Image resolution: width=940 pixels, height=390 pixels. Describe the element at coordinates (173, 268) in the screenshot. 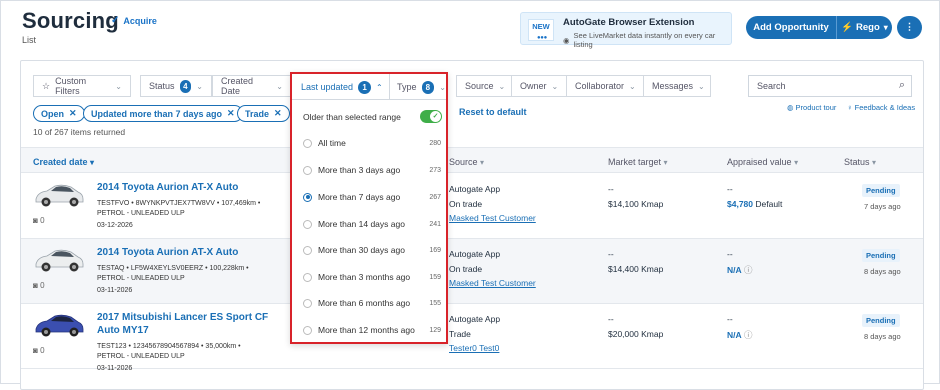

I see `vehicle-details: TESTAQ • LF5W4XEYLSV0EERZ • 100,228km •` at that location.